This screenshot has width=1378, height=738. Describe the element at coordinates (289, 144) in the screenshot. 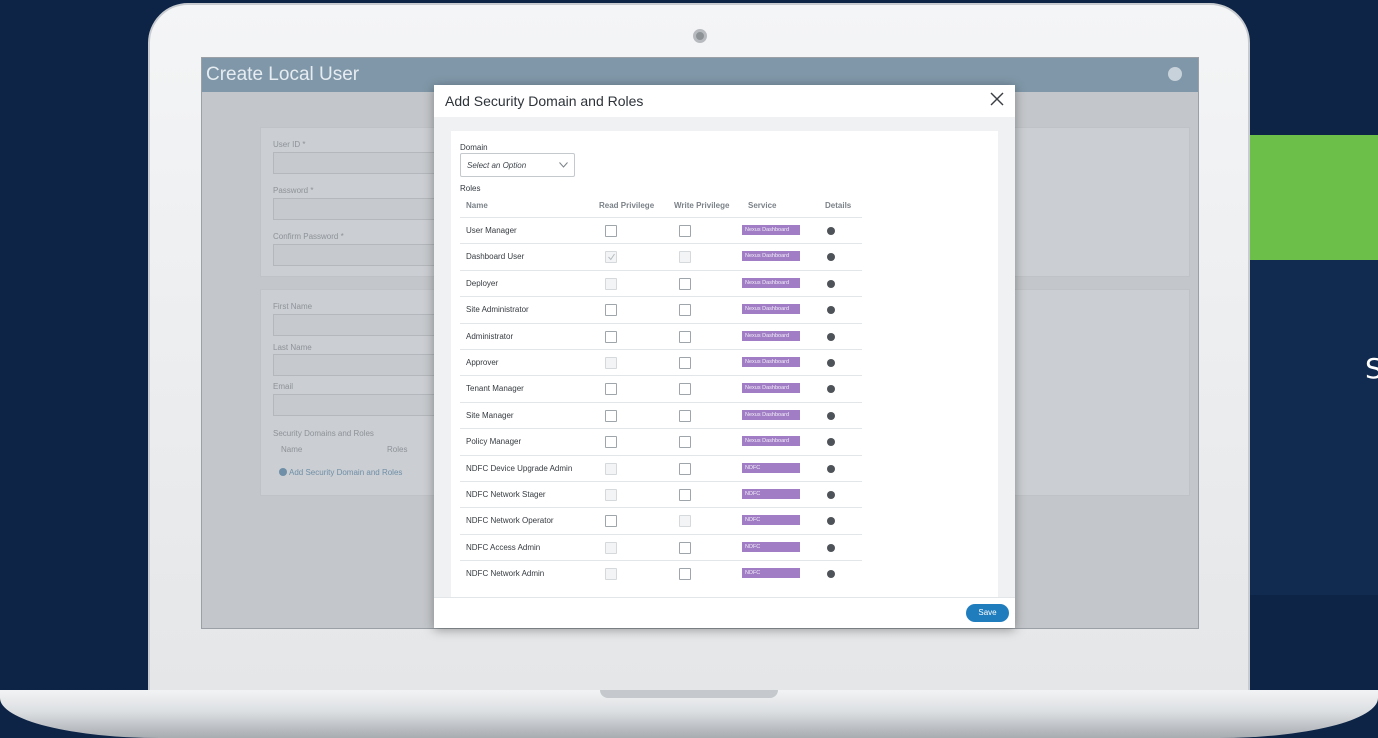

I see `user-id-label: User ID *` at that location.